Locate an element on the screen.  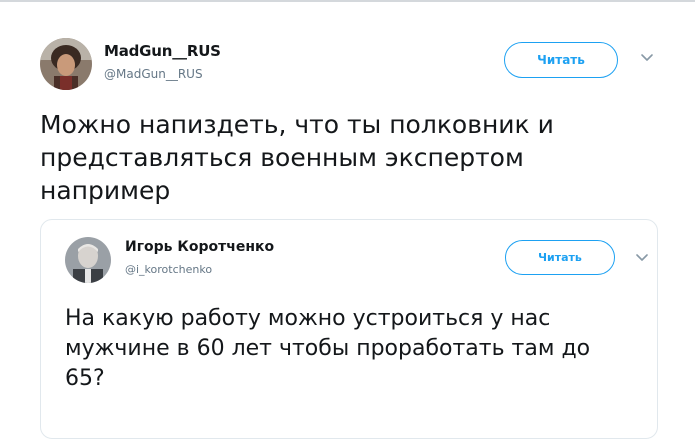
author-avatar is located at coordinates (66, 64).